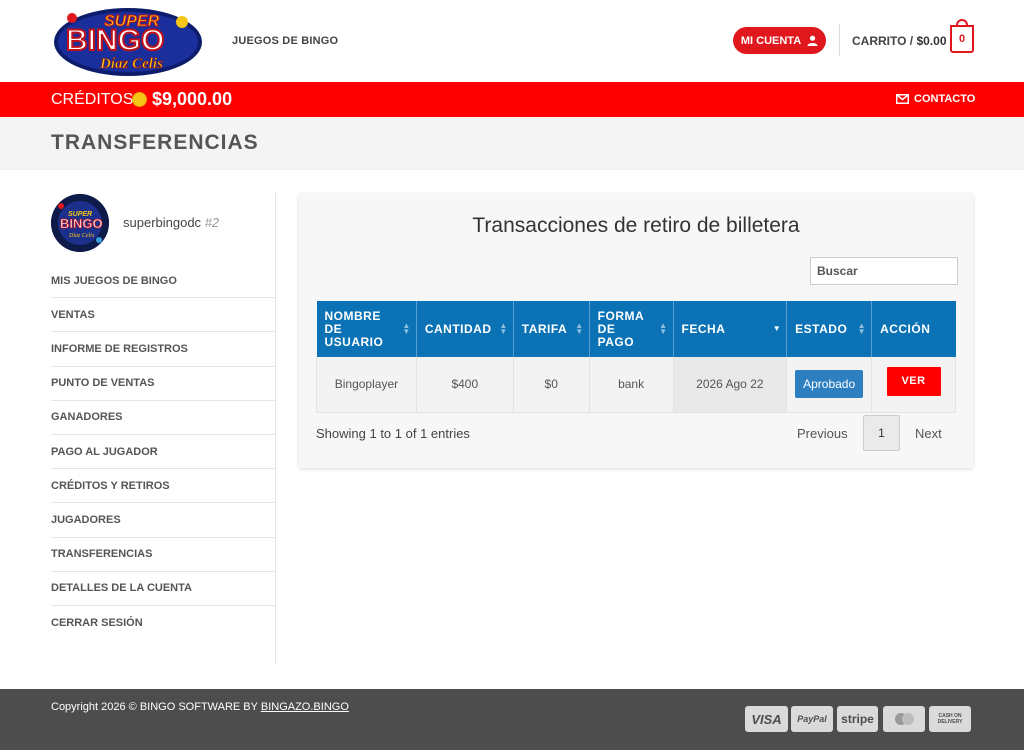  I want to click on sidebar-item-bingo-games: MIS JUEGOS DE BINGO, so click(163, 281).